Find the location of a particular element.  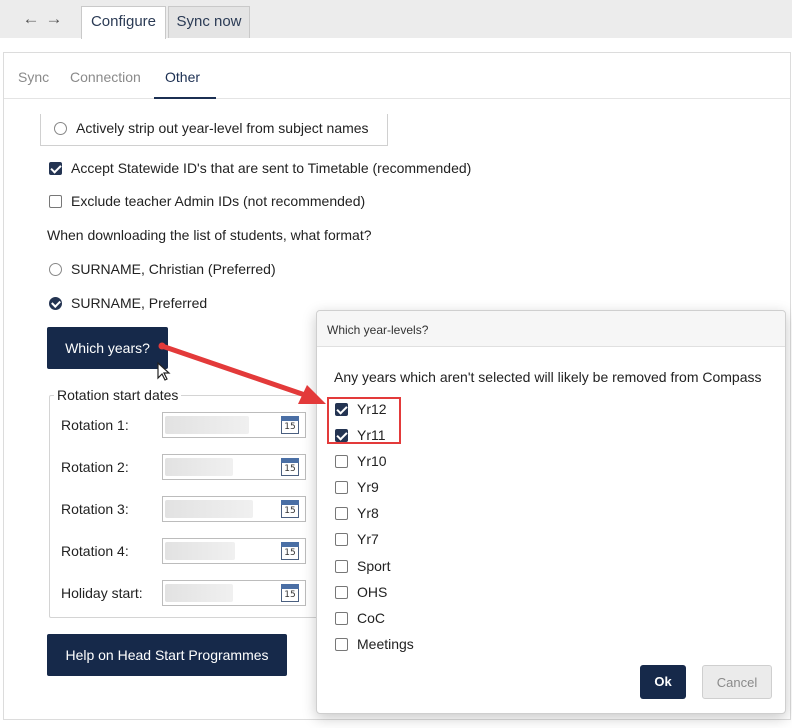

yr7-label: Yr7 is located at coordinates (368, 539).